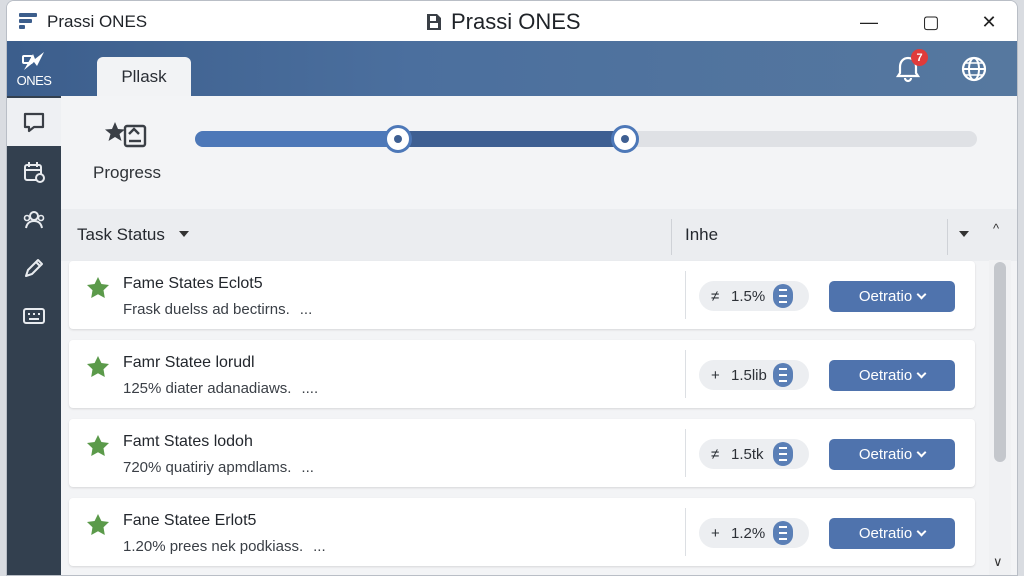  I want to click on globe-icon, so click(974, 69).